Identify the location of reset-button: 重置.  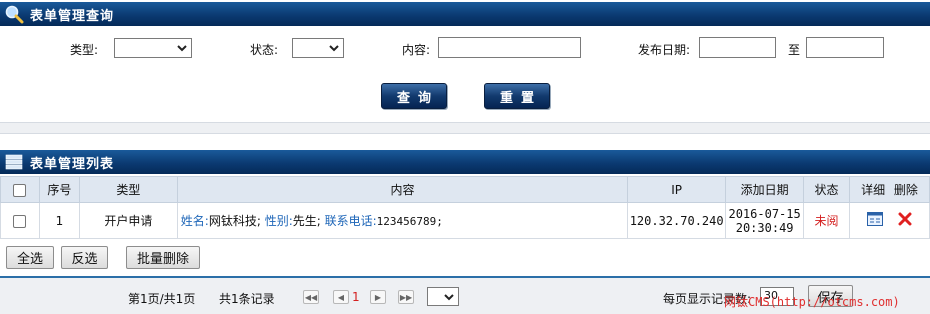
(517, 96).